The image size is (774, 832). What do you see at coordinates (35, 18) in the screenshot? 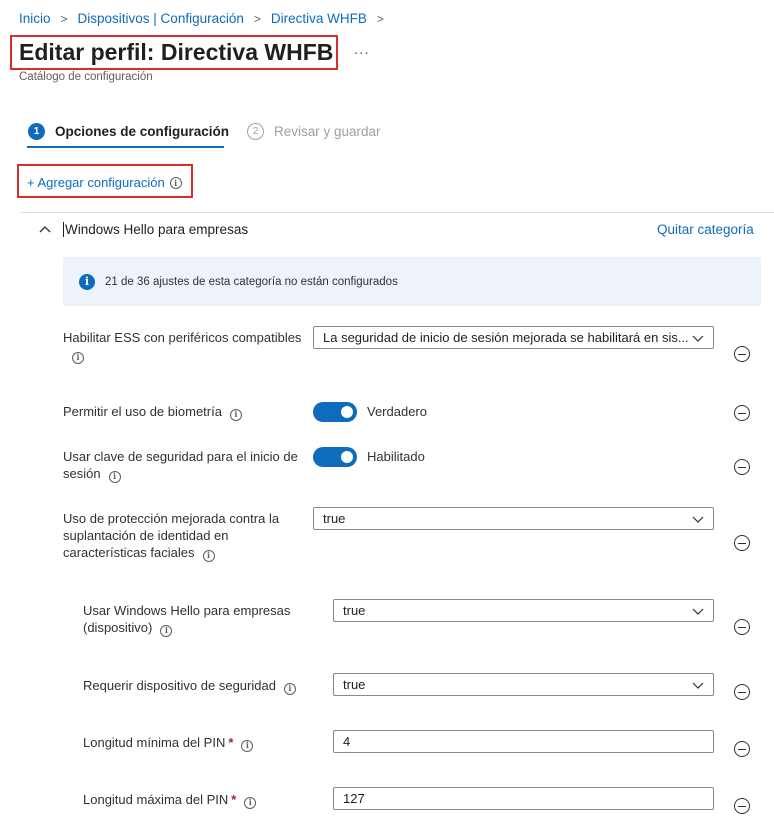
I see `breadcrumb-home: Inicio` at bounding box center [35, 18].